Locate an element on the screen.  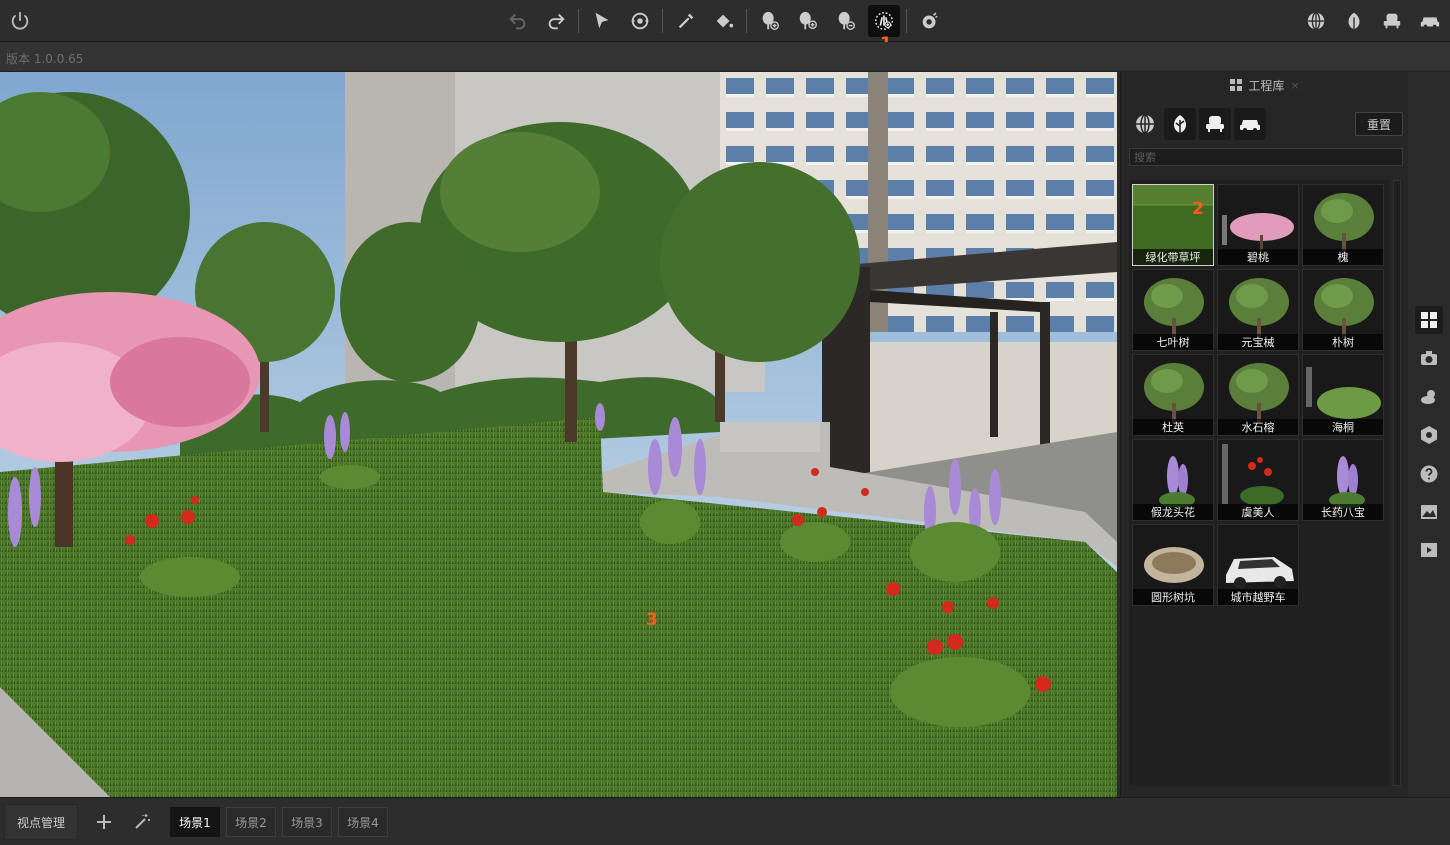
help-icon is located at coordinates (1429, 474).